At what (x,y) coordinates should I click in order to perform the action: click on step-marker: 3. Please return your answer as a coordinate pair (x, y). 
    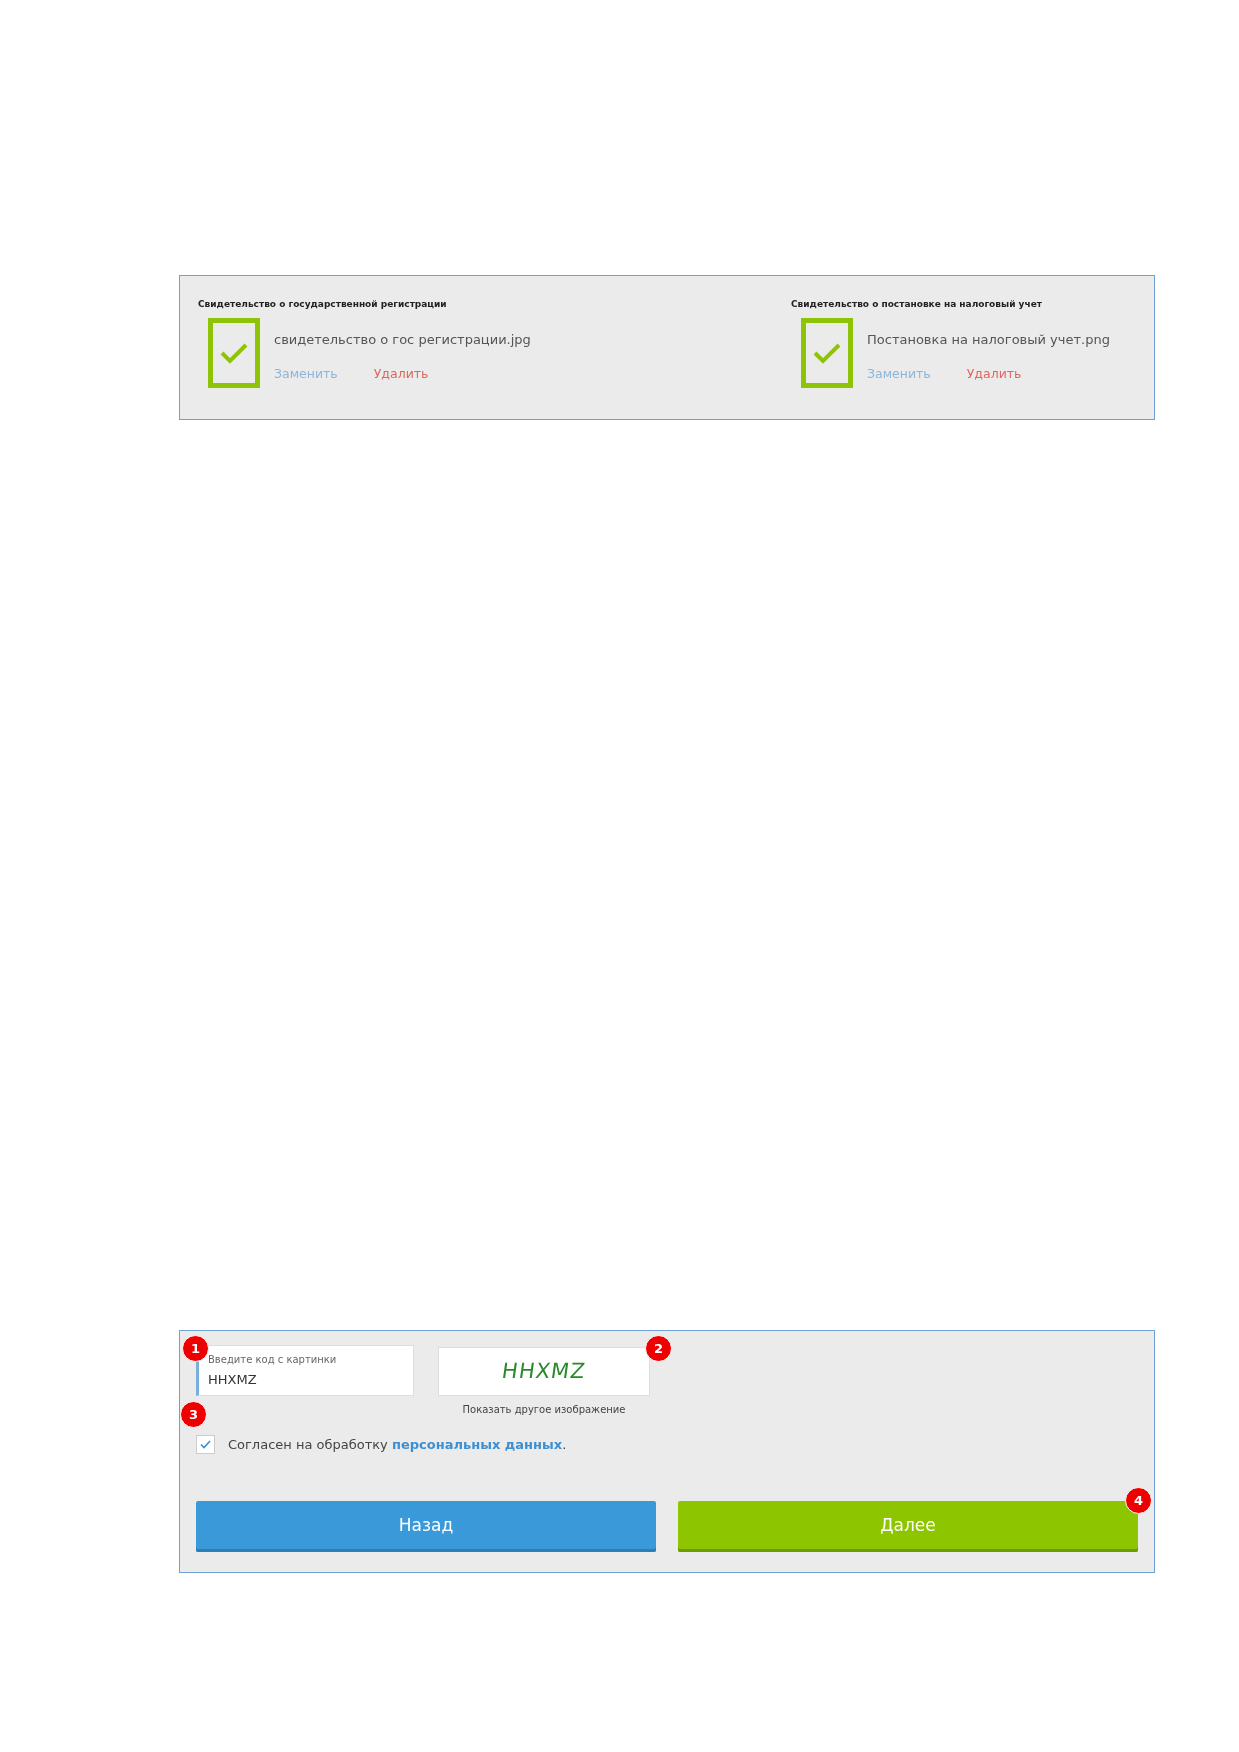
    Looking at the image, I should click on (193, 1414).